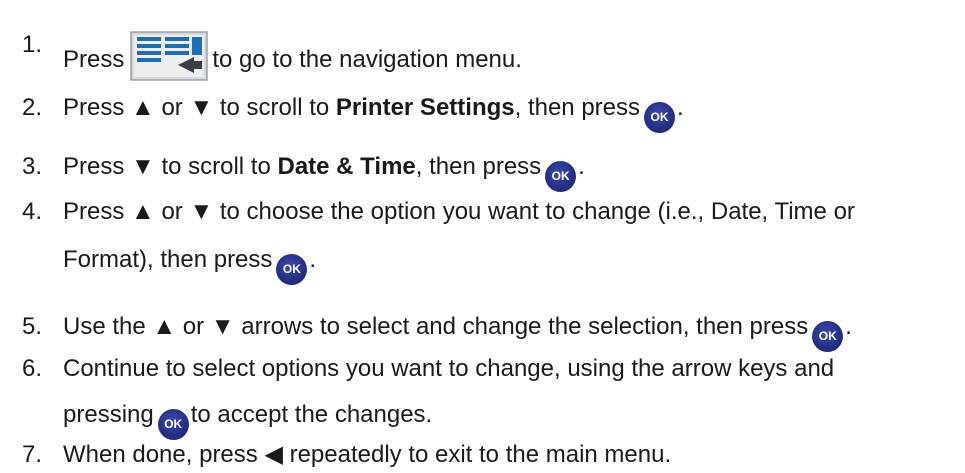  Describe the element at coordinates (32, 211) in the screenshot. I see `step-number: 4.` at that location.